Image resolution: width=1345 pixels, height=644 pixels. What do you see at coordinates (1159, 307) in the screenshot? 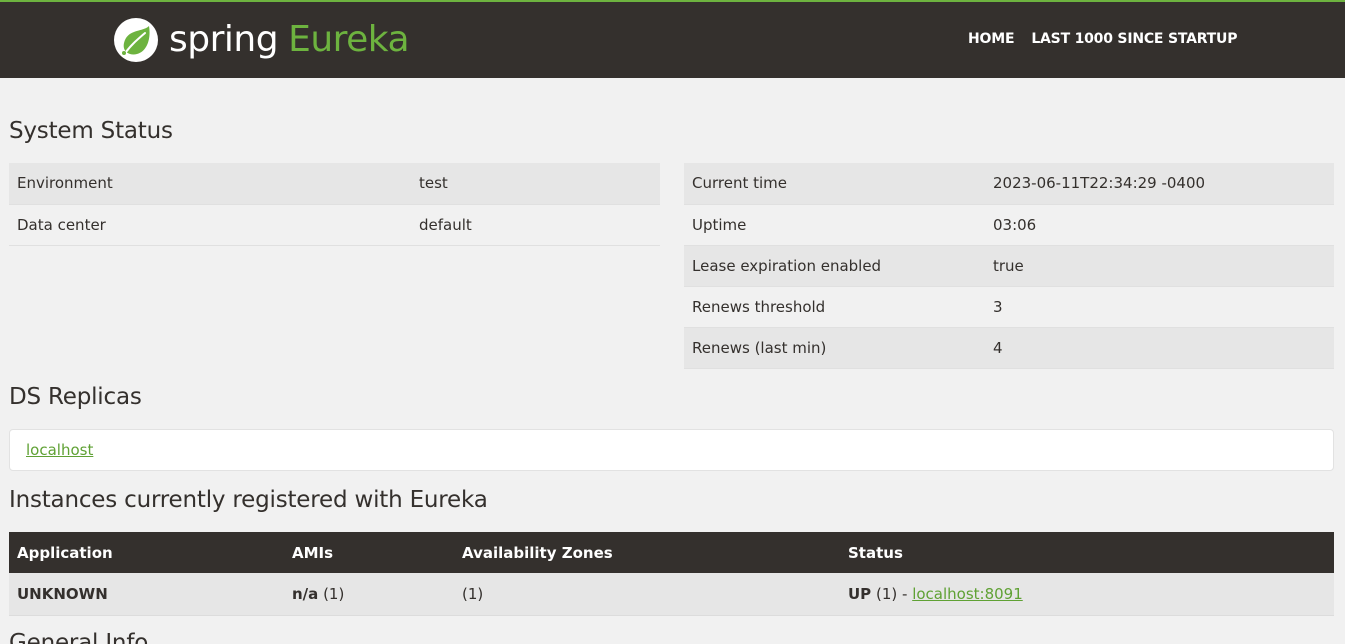
I see `status-value: 3` at bounding box center [1159, 307].